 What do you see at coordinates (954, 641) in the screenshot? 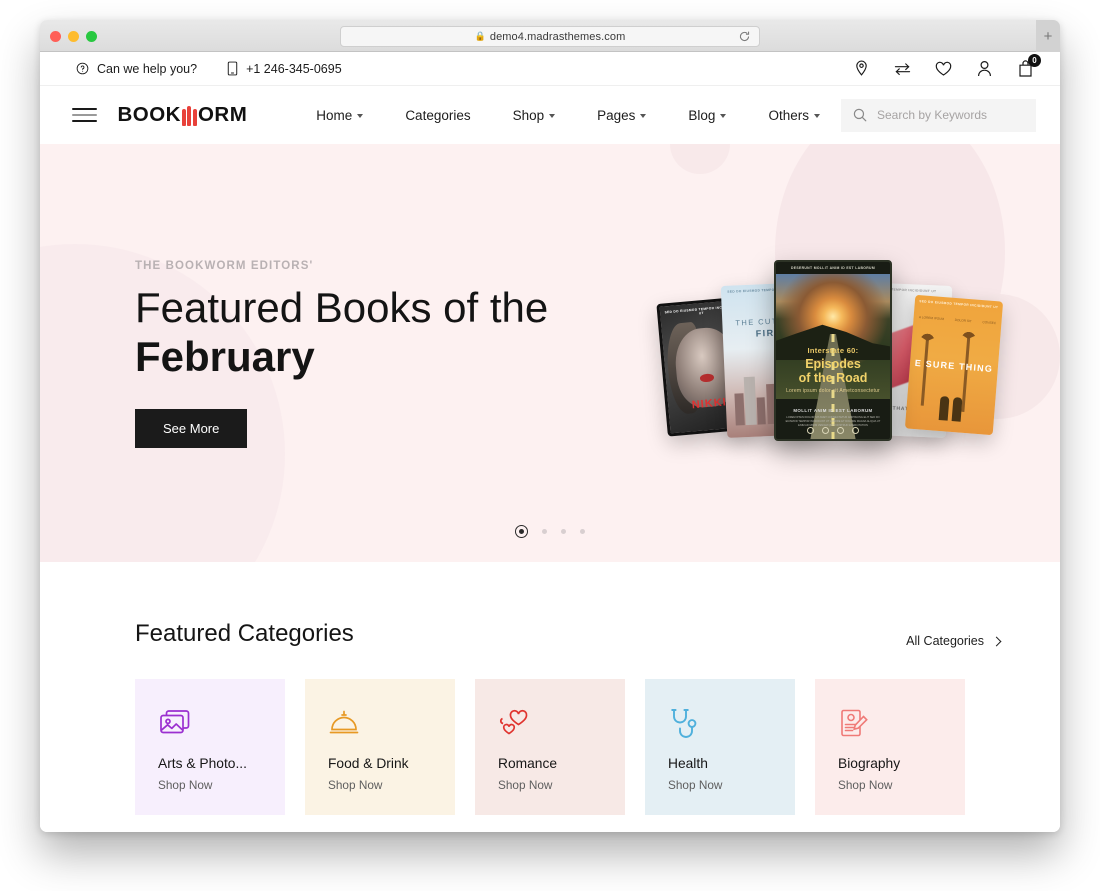
I see `all-categories-link: All Categories` at bounding box center [954, 641].